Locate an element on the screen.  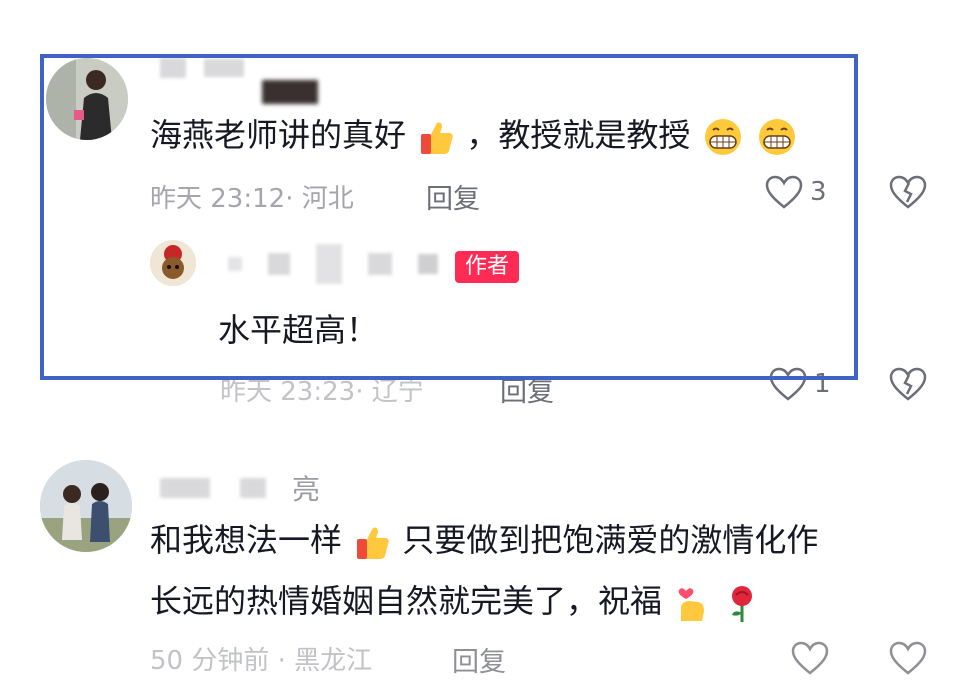
finger-heart-emoji is located at coordinates (691, 604).